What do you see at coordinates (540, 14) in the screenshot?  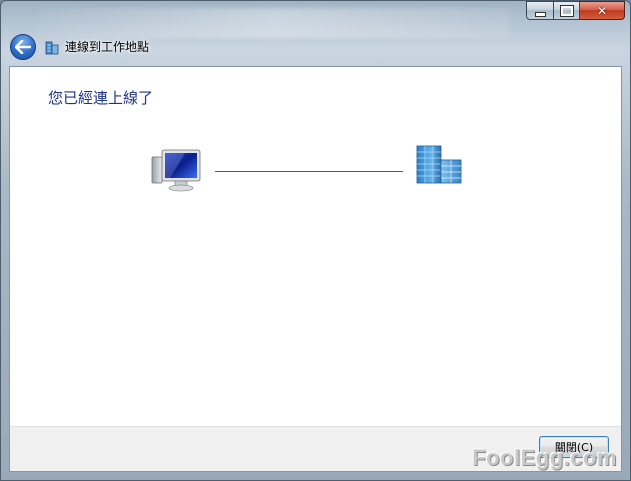 I see `minimize-icon` at bounding box center [540, 14].